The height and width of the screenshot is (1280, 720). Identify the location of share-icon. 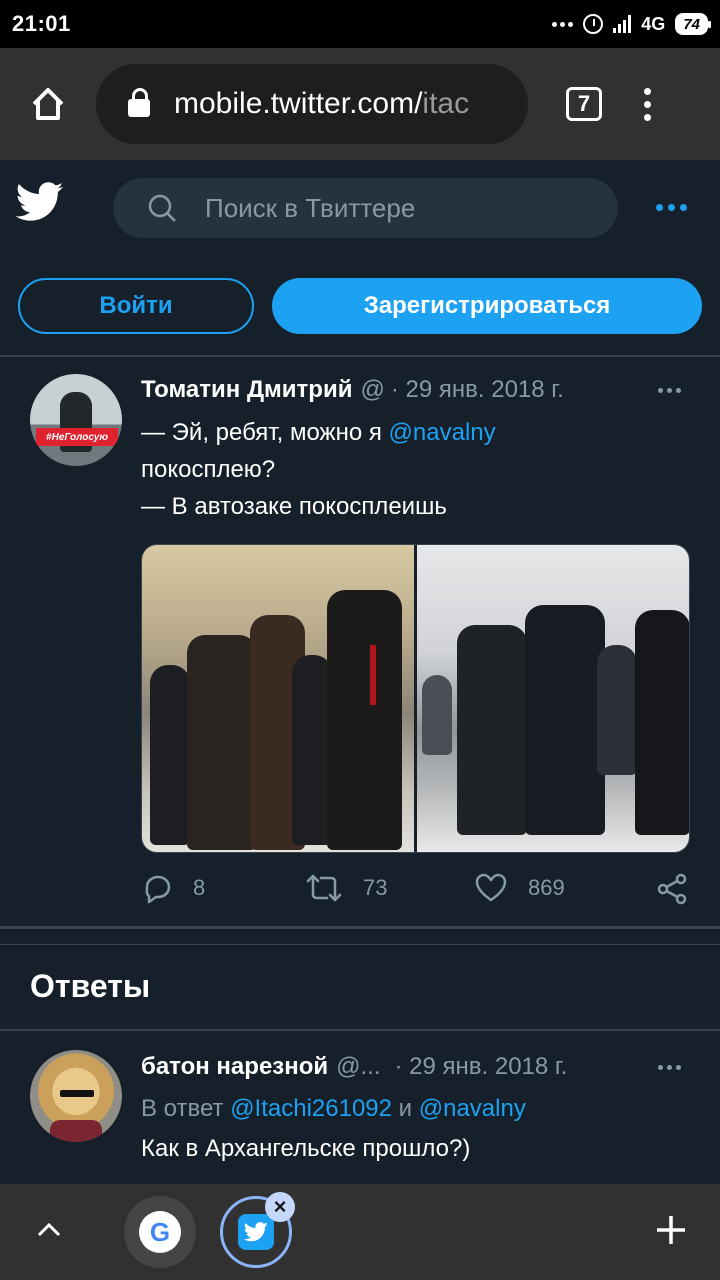
(672, 889).